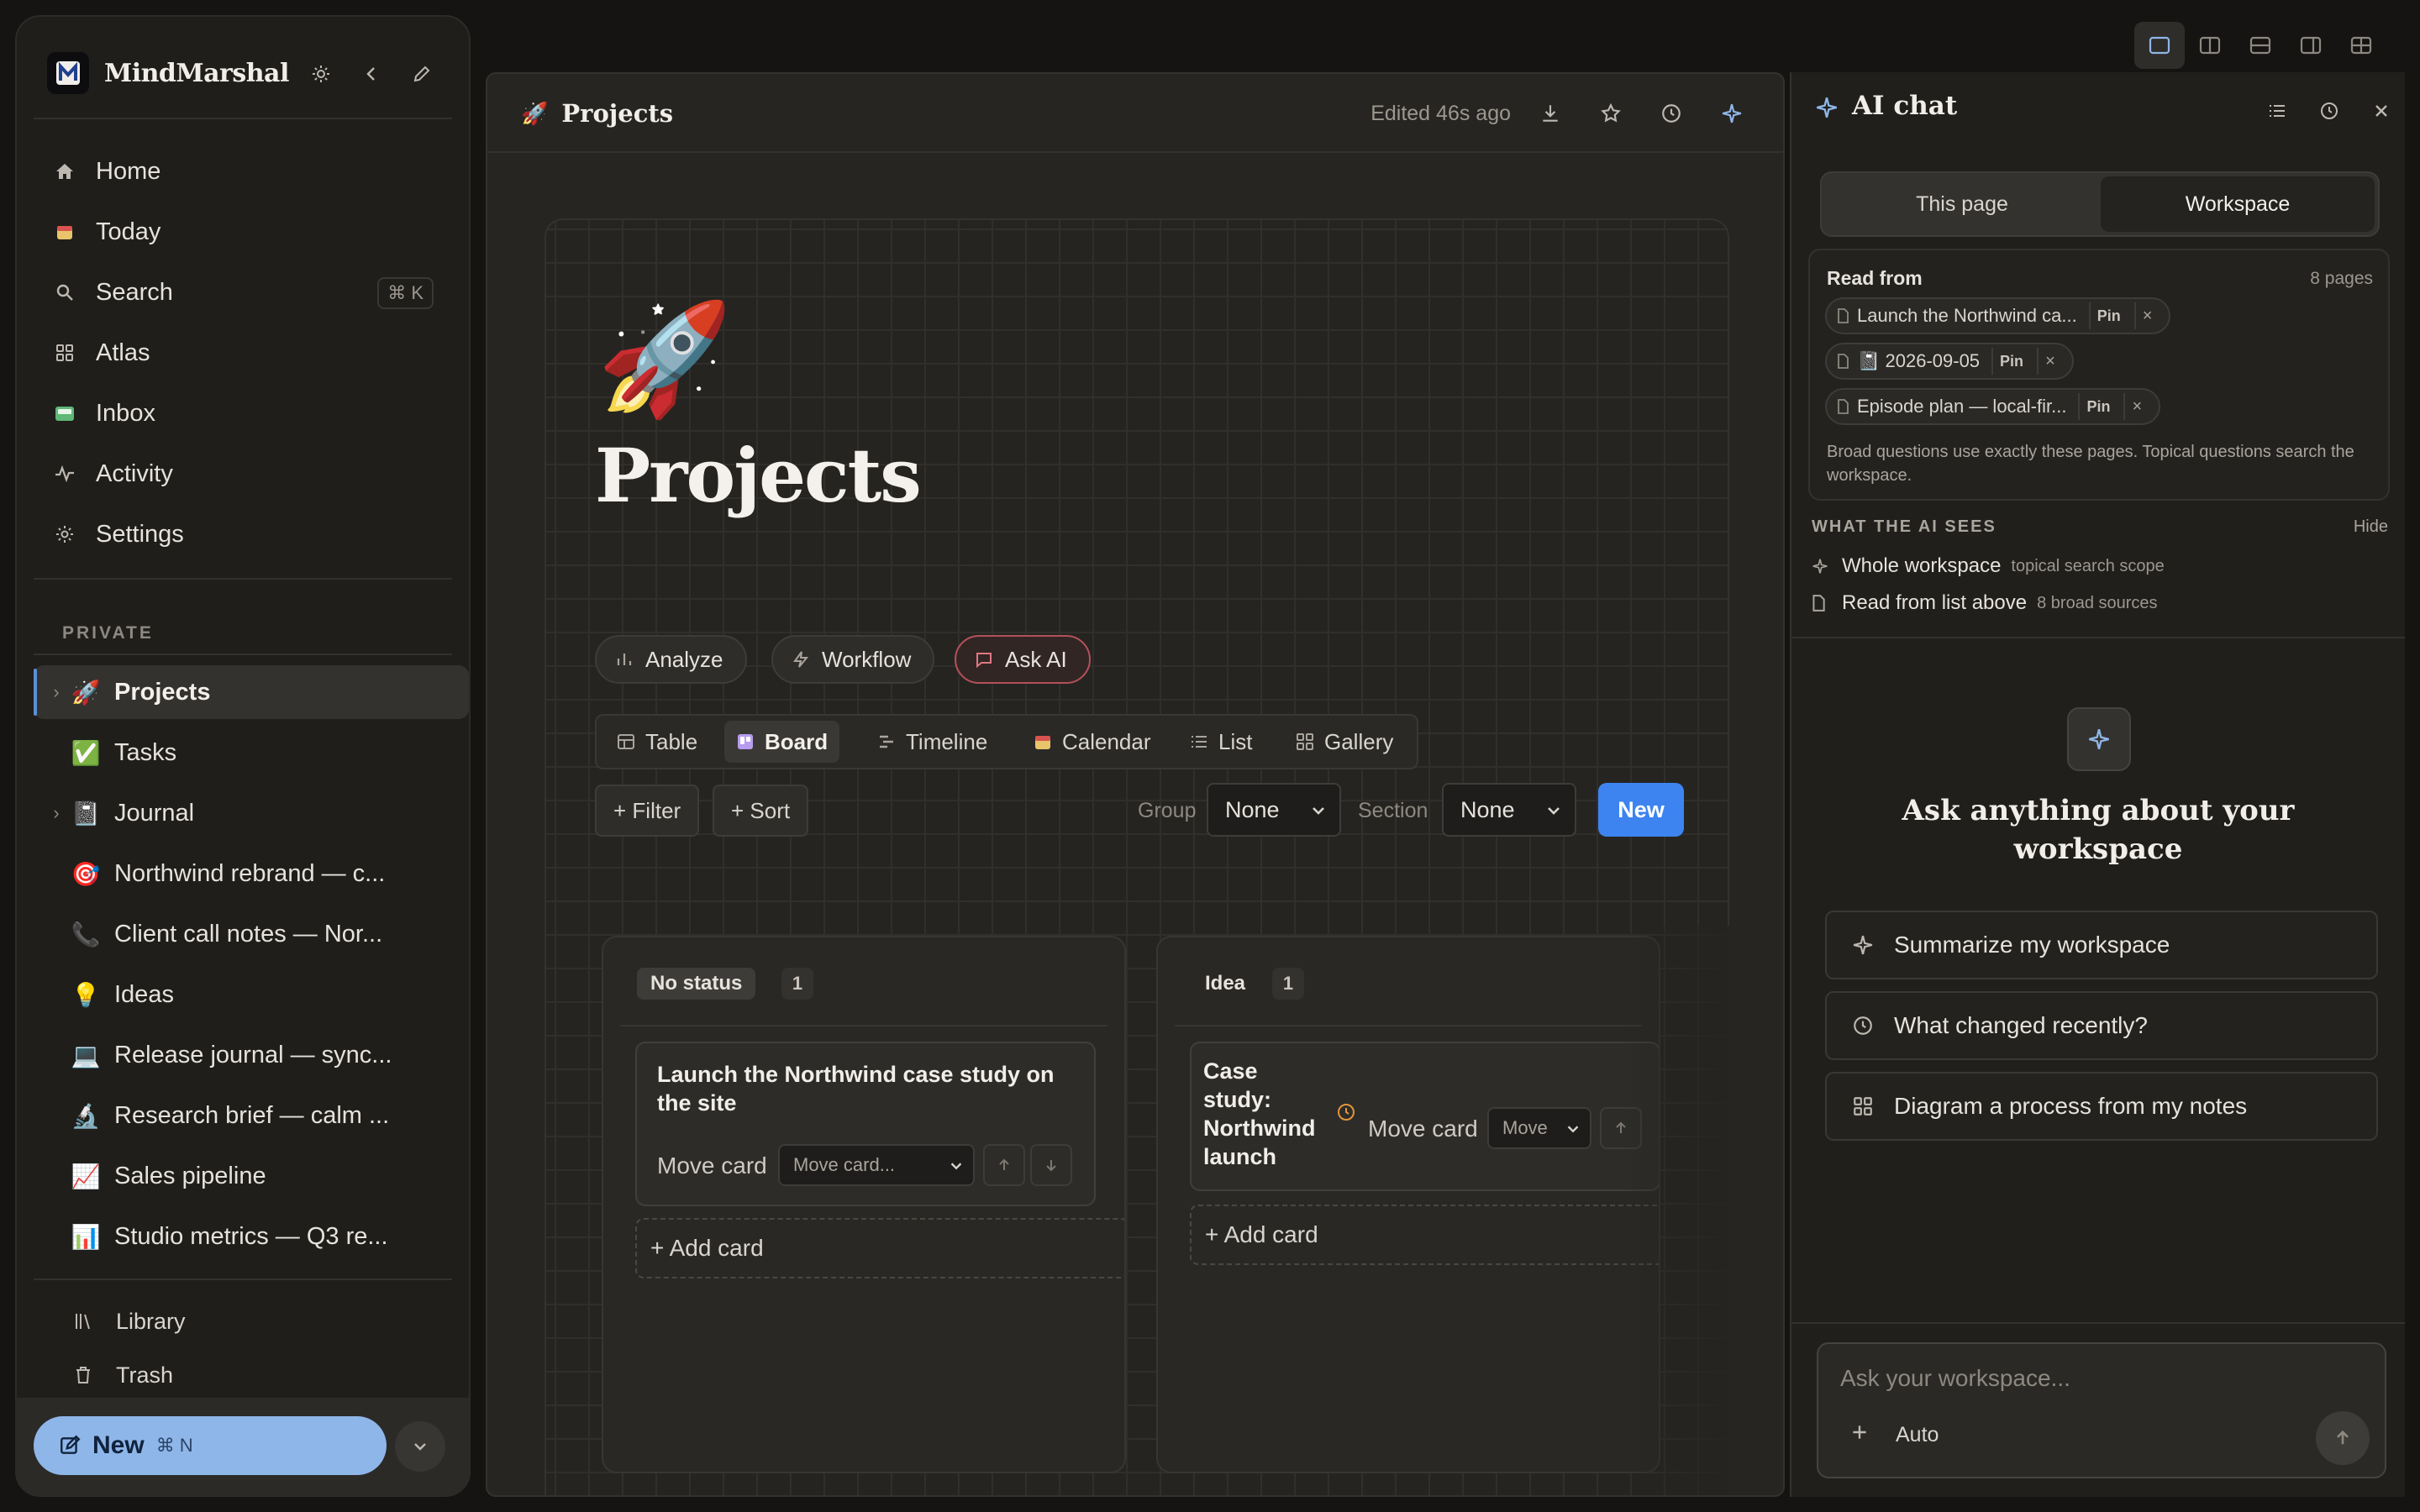  Describe the element at coordinates (1860, 1432) in the screenshot. I see `plus-icon` at that location.